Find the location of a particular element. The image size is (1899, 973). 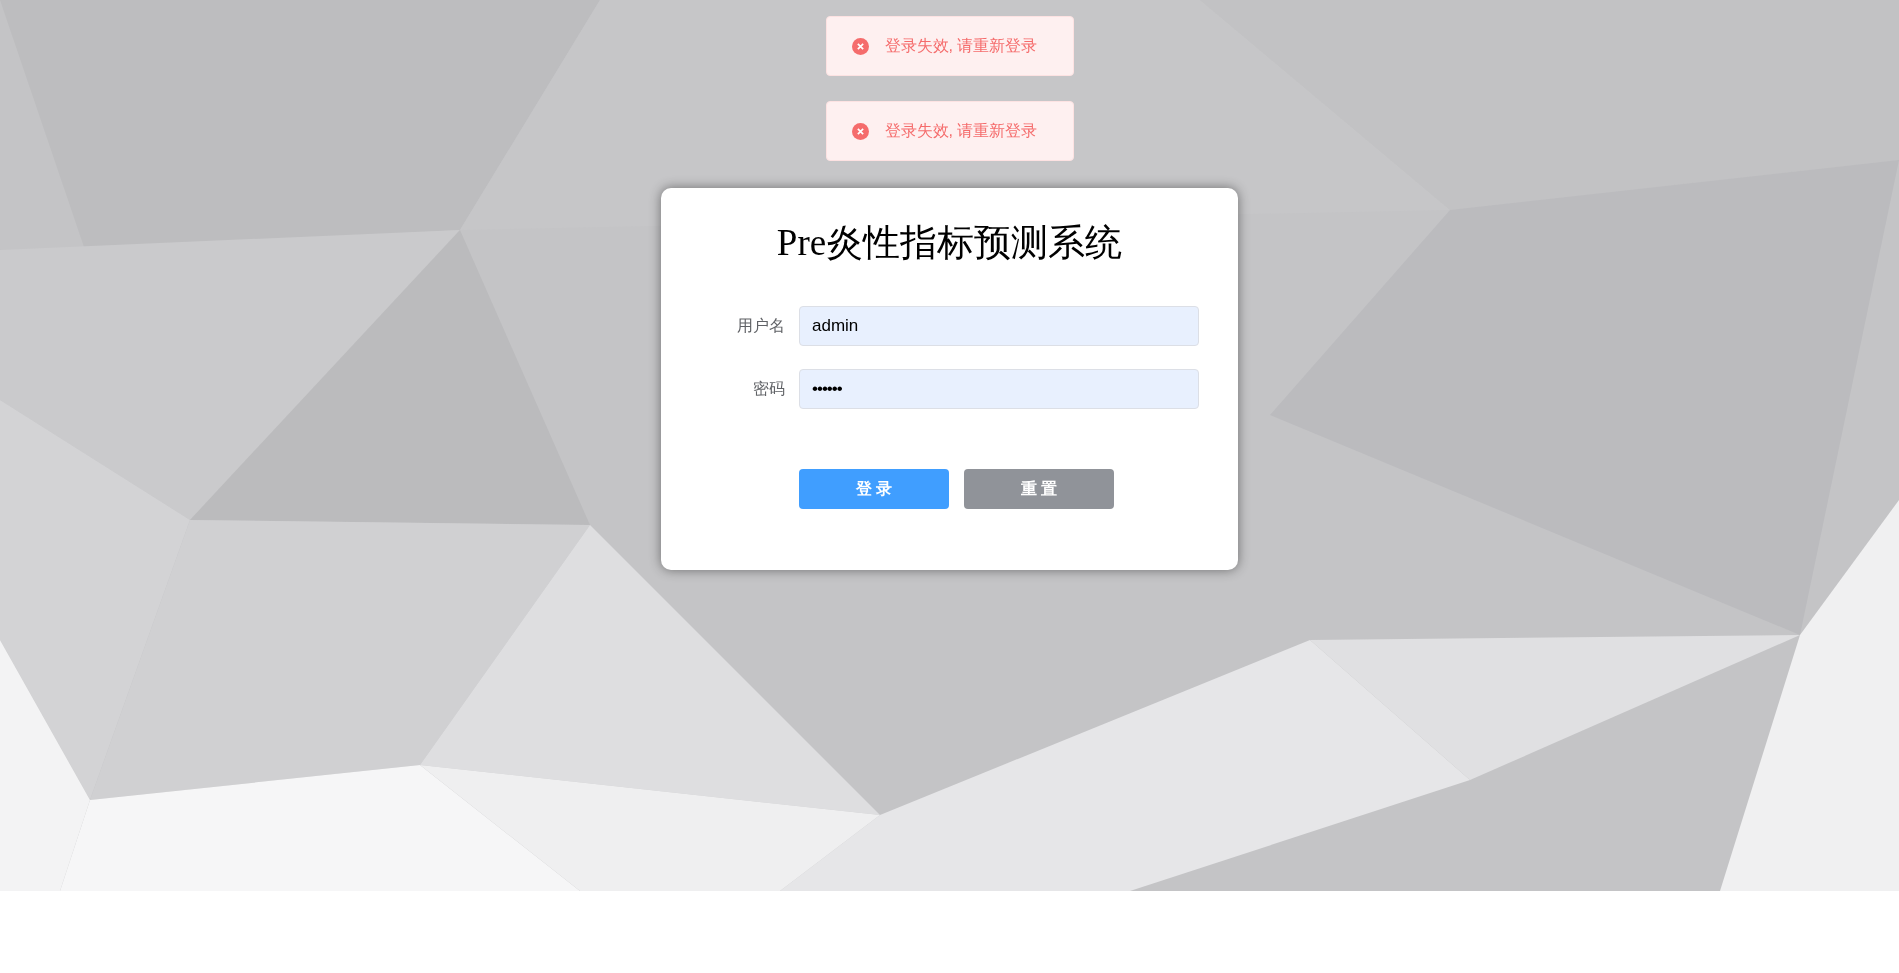

field-label: 密码 is located at coordinates (769, 388).